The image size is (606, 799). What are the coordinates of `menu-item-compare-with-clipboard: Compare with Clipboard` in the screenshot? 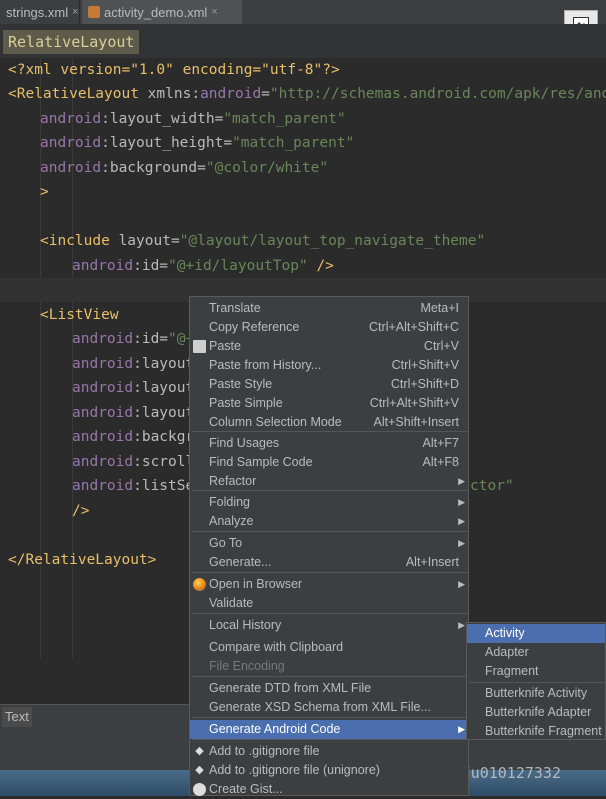 It's located at (329, 647).